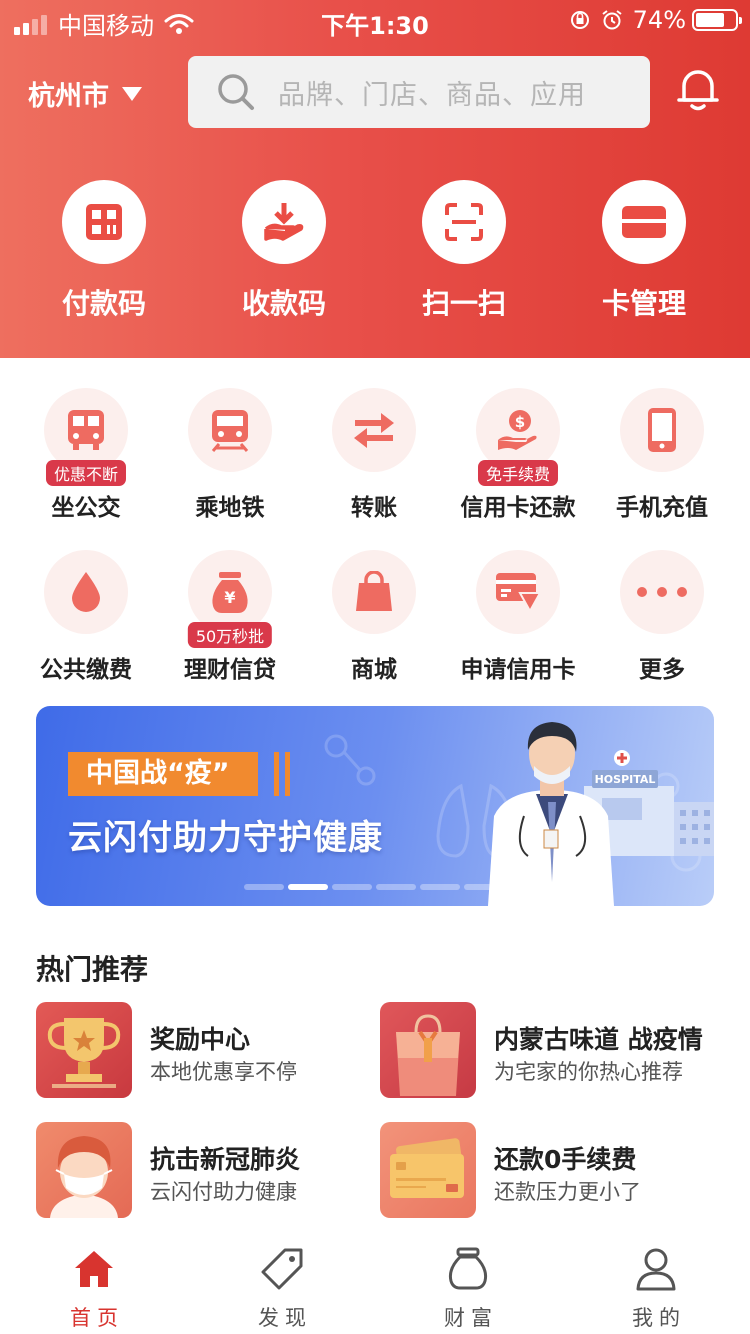 The height and width of the screenshot is (1334, 750). I want to click on quick-action-label: 付款码, so click(103, 303).